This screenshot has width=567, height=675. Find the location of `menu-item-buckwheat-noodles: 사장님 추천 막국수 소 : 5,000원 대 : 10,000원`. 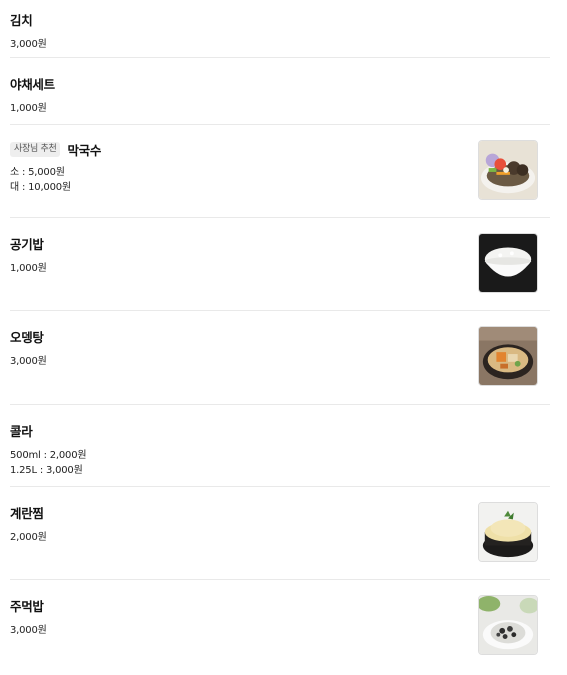

menu-item-buckwheat-noodles: 사장님 추천 막국수 소 : 5,000원 대 : 10,000원 is located at coordinates (280, 167).